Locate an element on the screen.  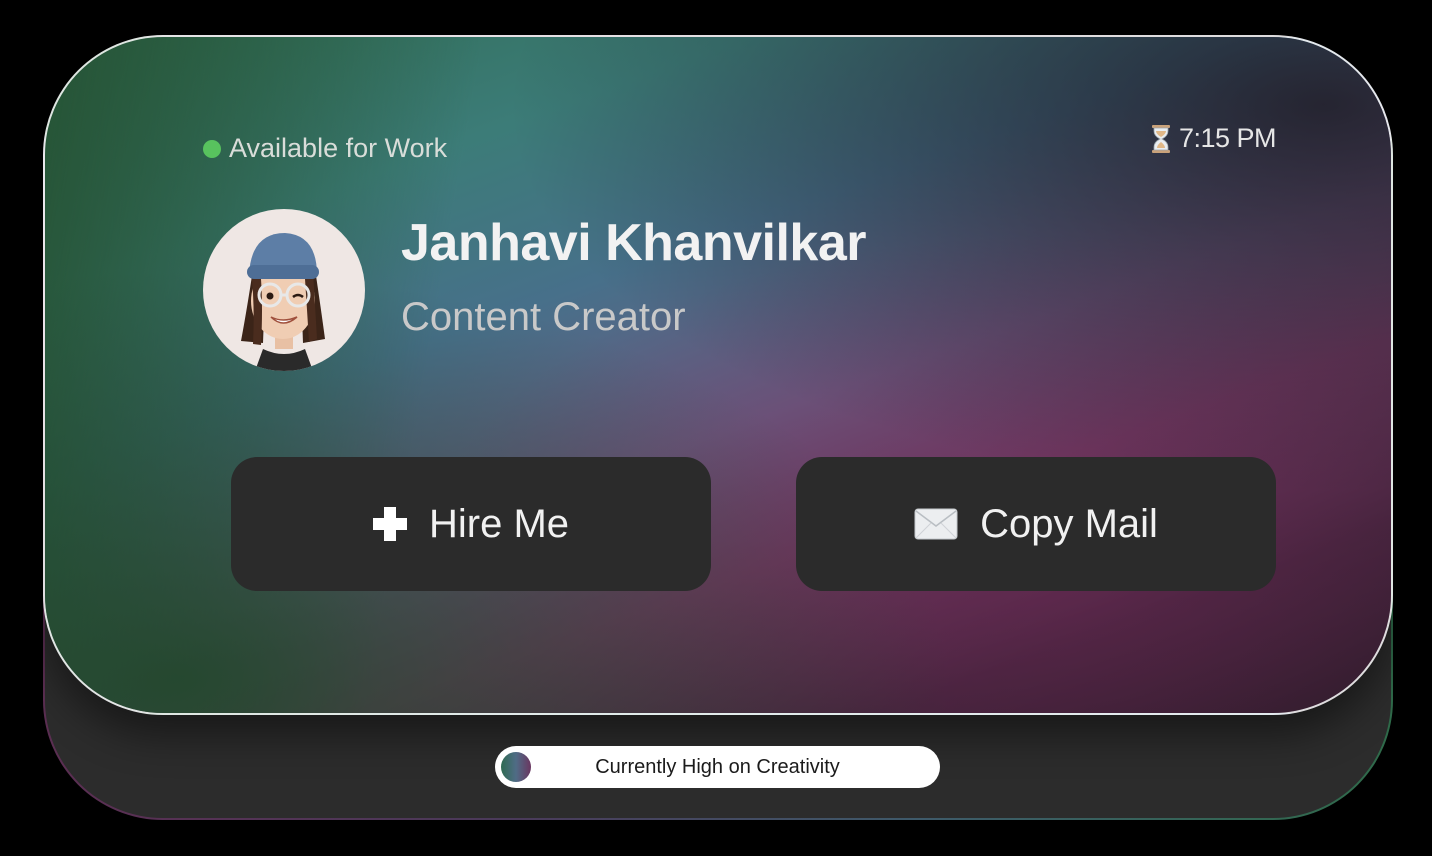
copy-mail-button: Copy Mail is located at coordinates (1036, 524).